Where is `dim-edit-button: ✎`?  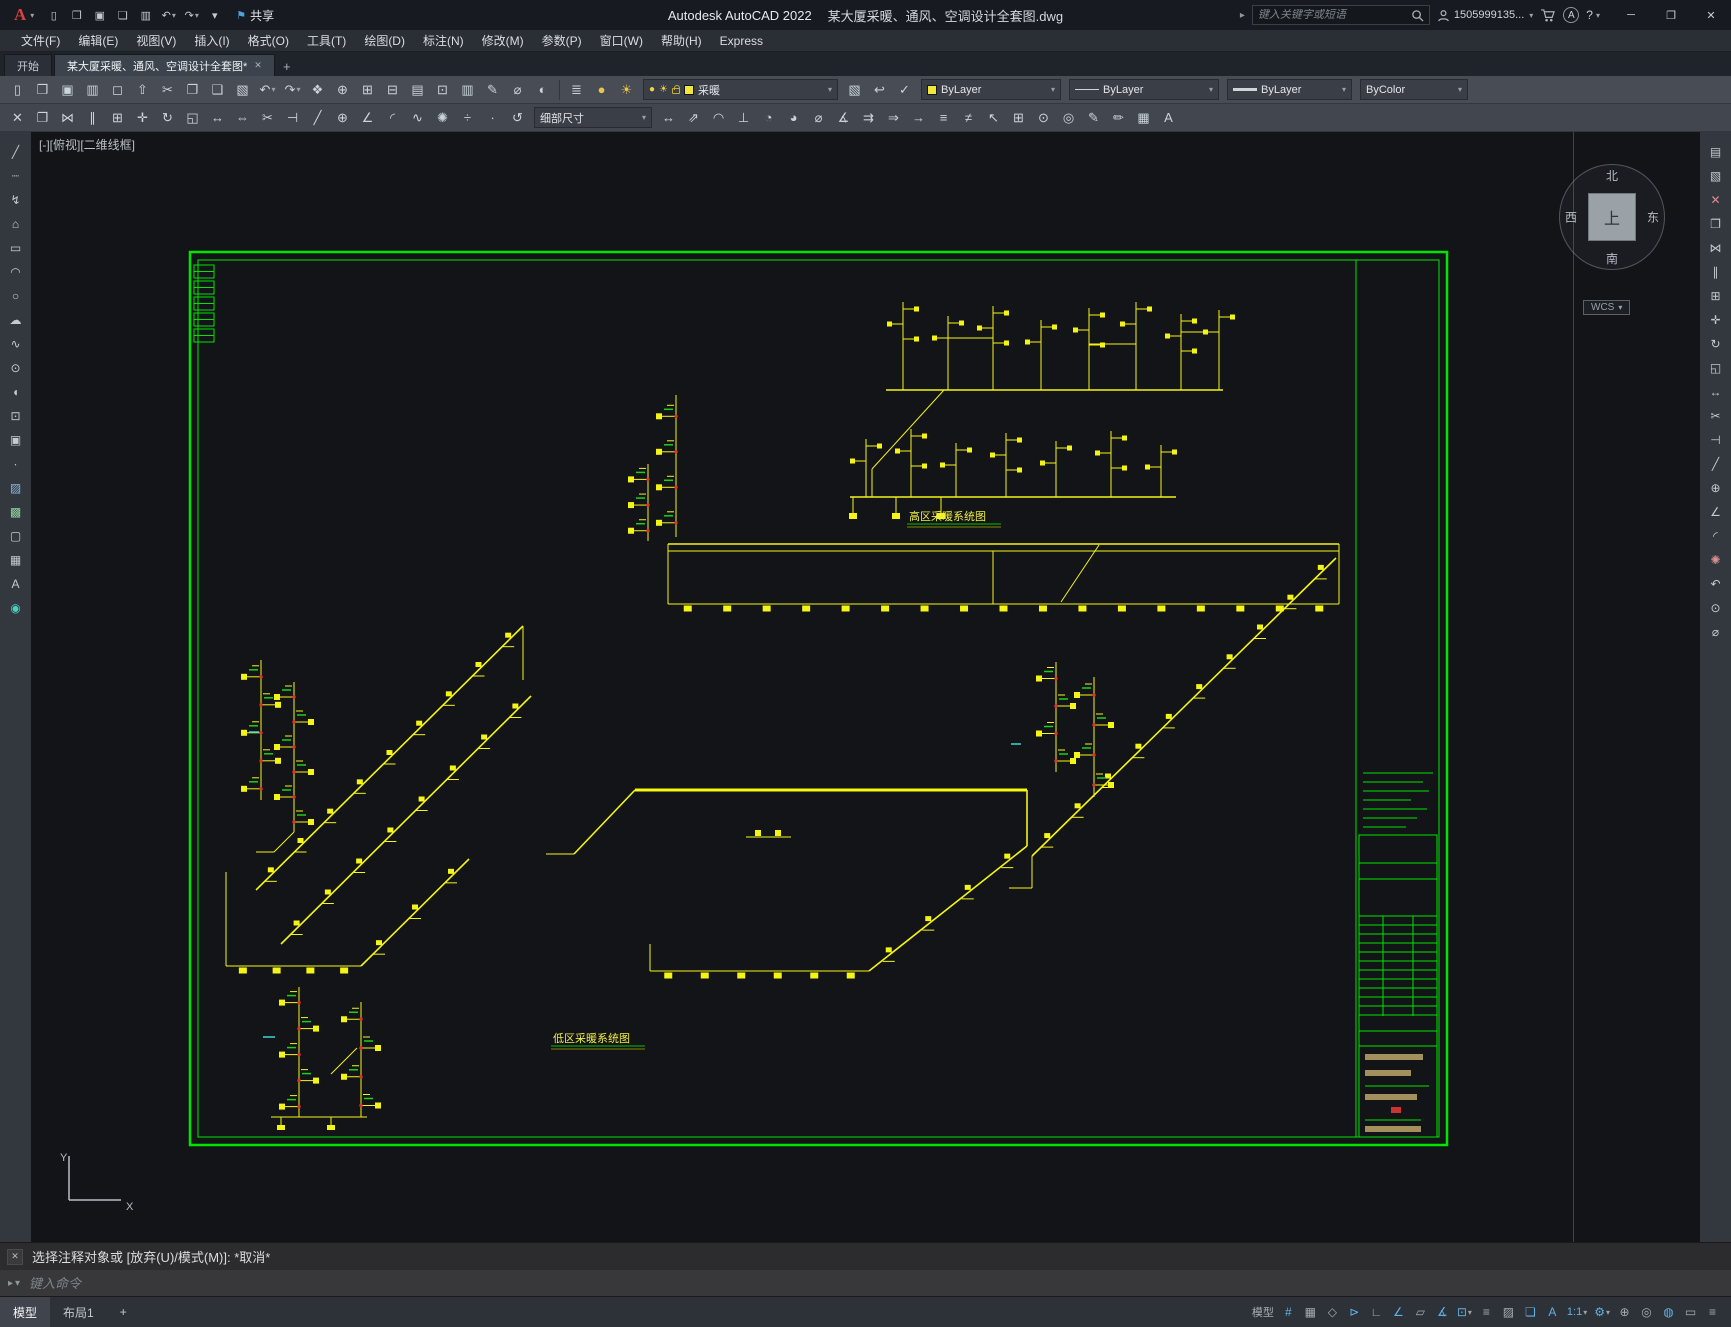 dim-edit-button: ✎ is located at coordinates (1093, 118).